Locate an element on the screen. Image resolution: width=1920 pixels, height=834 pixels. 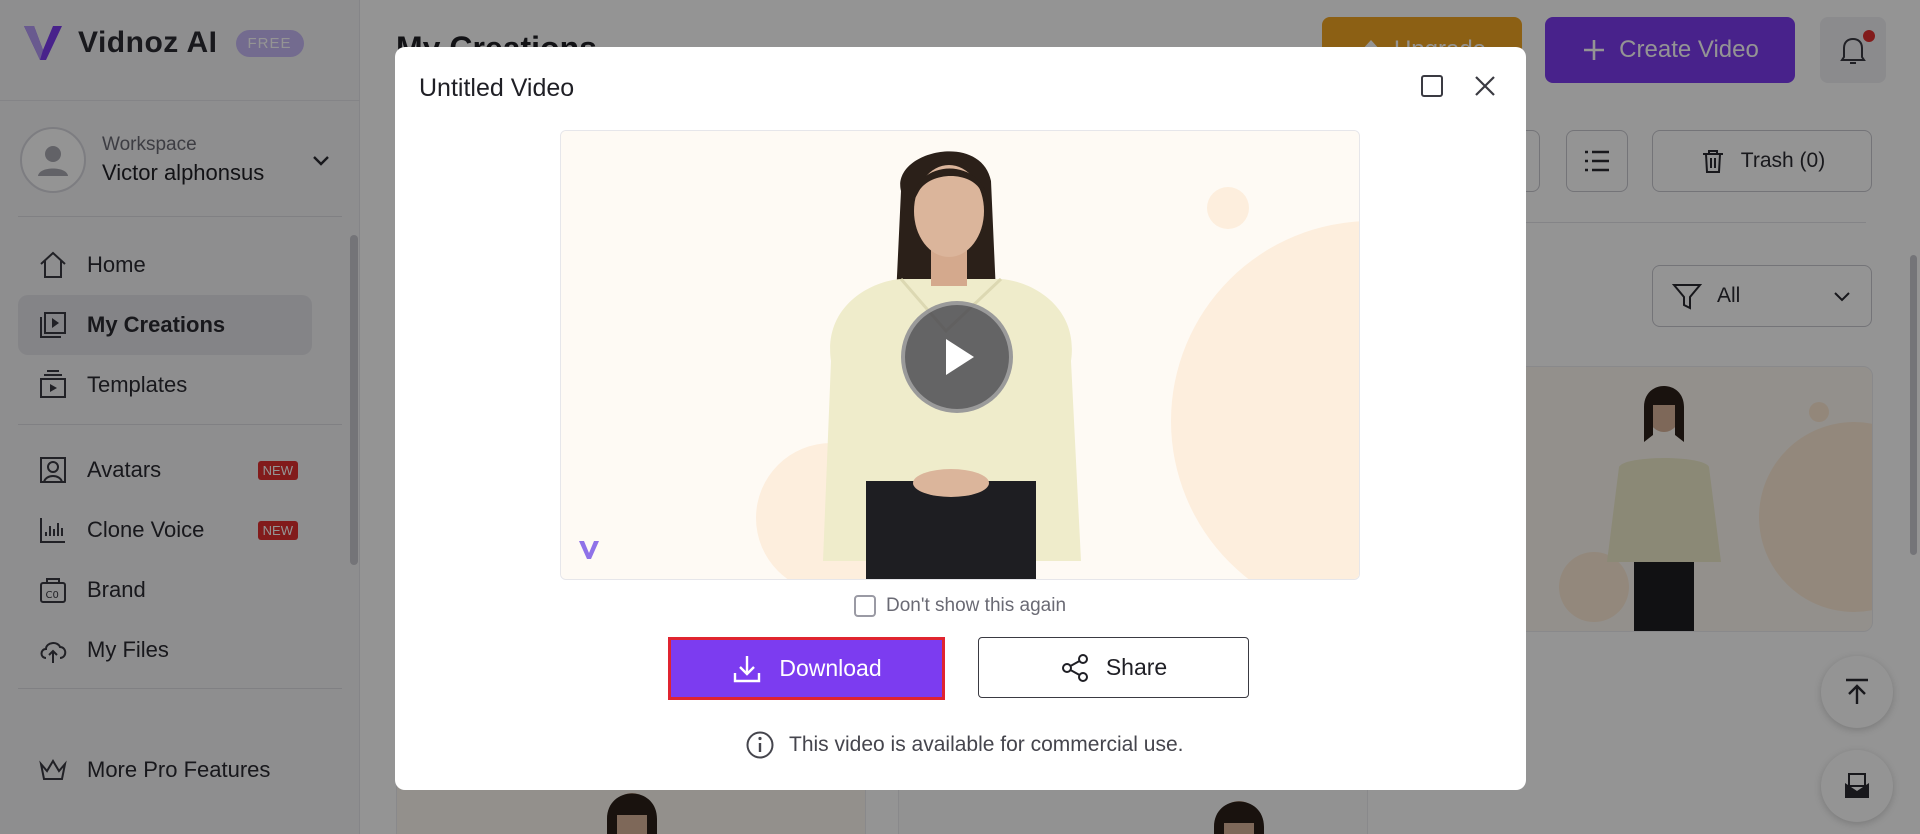
close-button is located at coordinates (1485, 86).